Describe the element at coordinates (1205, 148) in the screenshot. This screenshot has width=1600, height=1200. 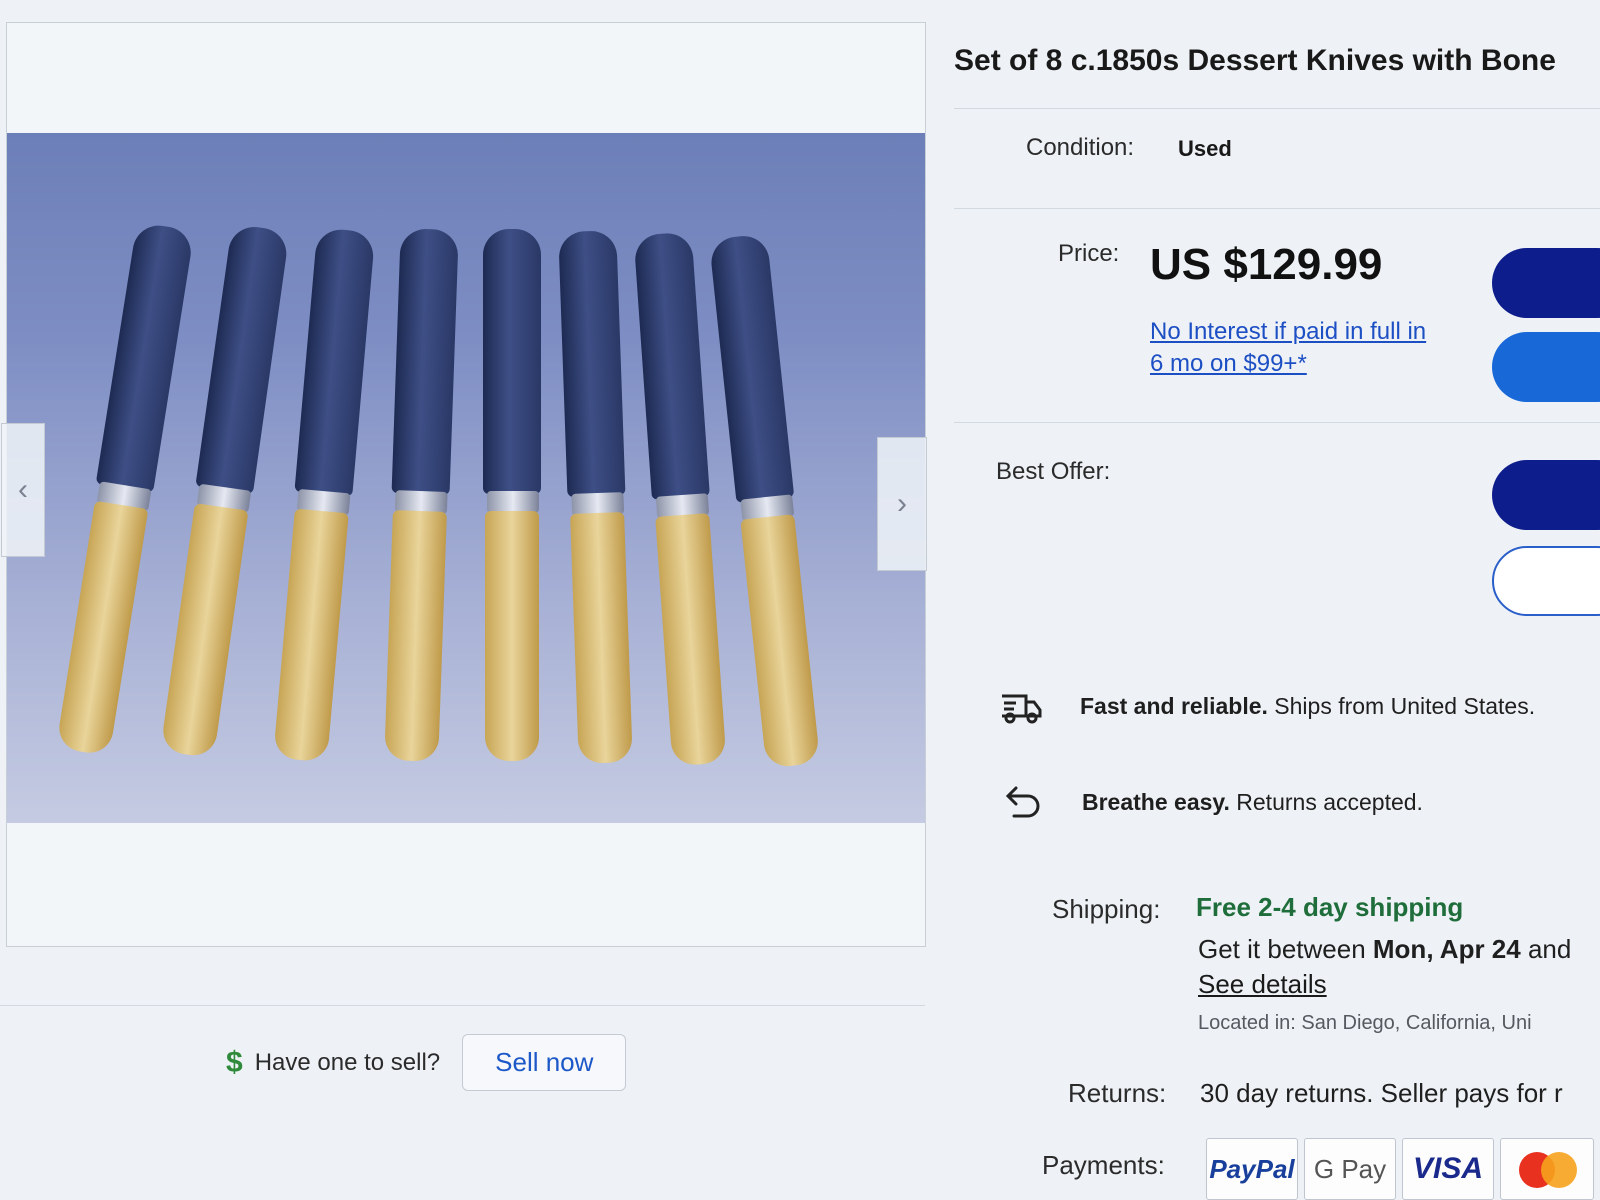
I see `condition-value: Used` at that location.